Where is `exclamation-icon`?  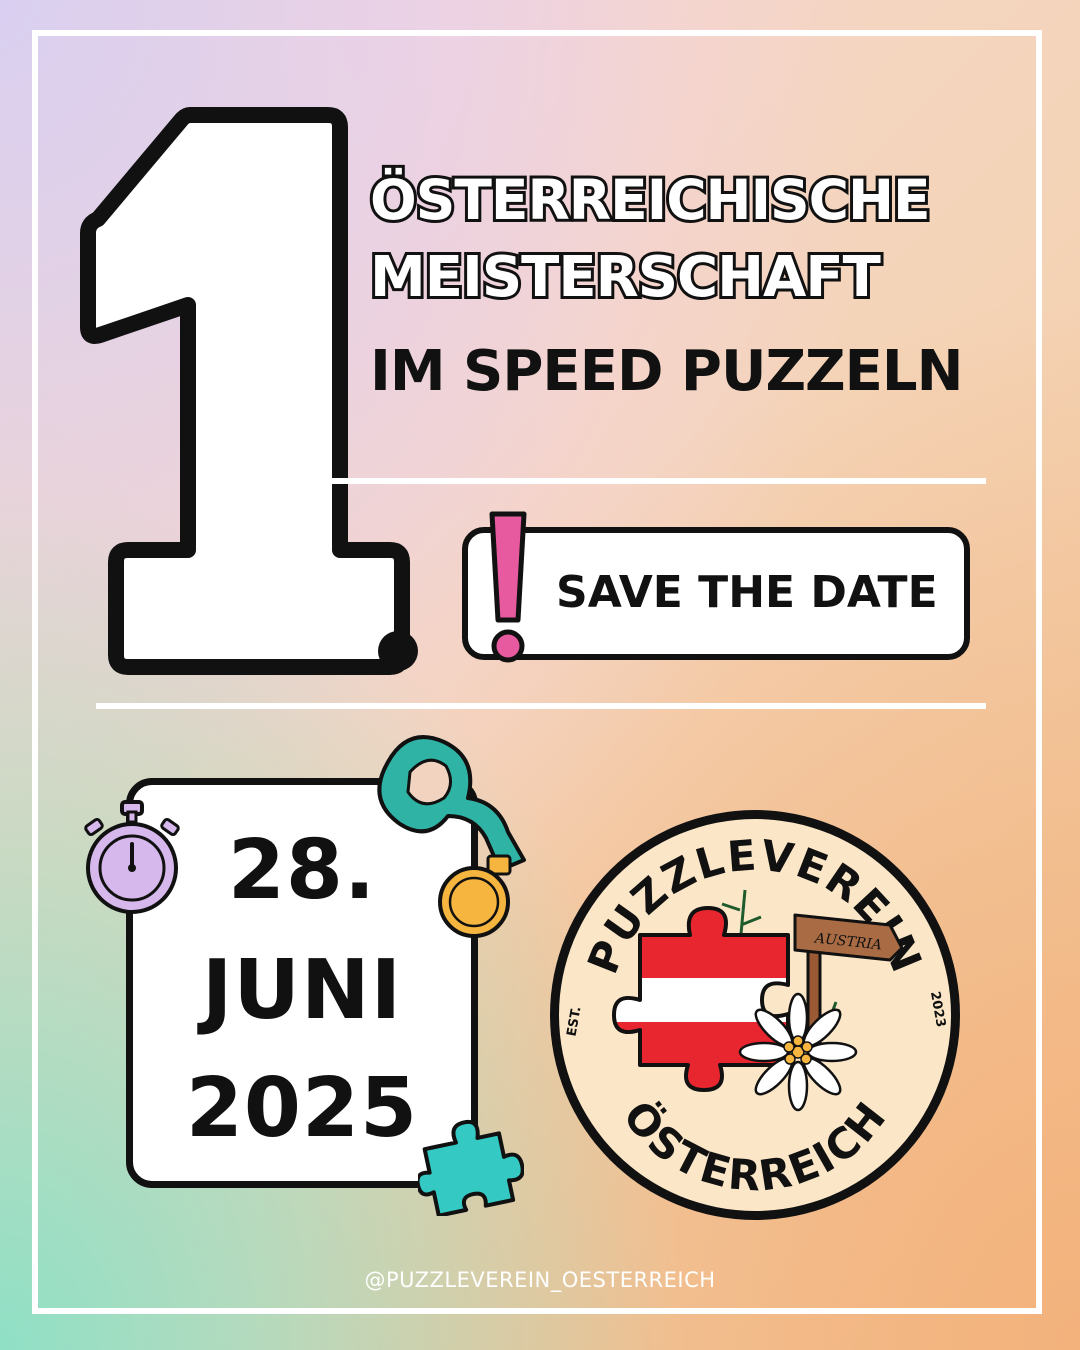
exclamation-icon is located at coordinates (508, 587).